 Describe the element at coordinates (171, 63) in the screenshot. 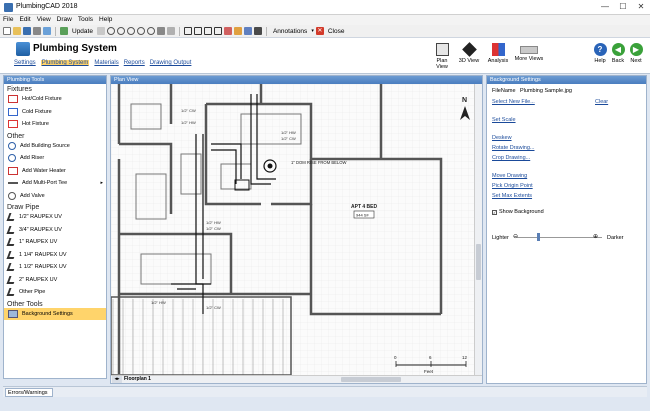

I see `tab-drawing-output: Drawing Output` at that location.